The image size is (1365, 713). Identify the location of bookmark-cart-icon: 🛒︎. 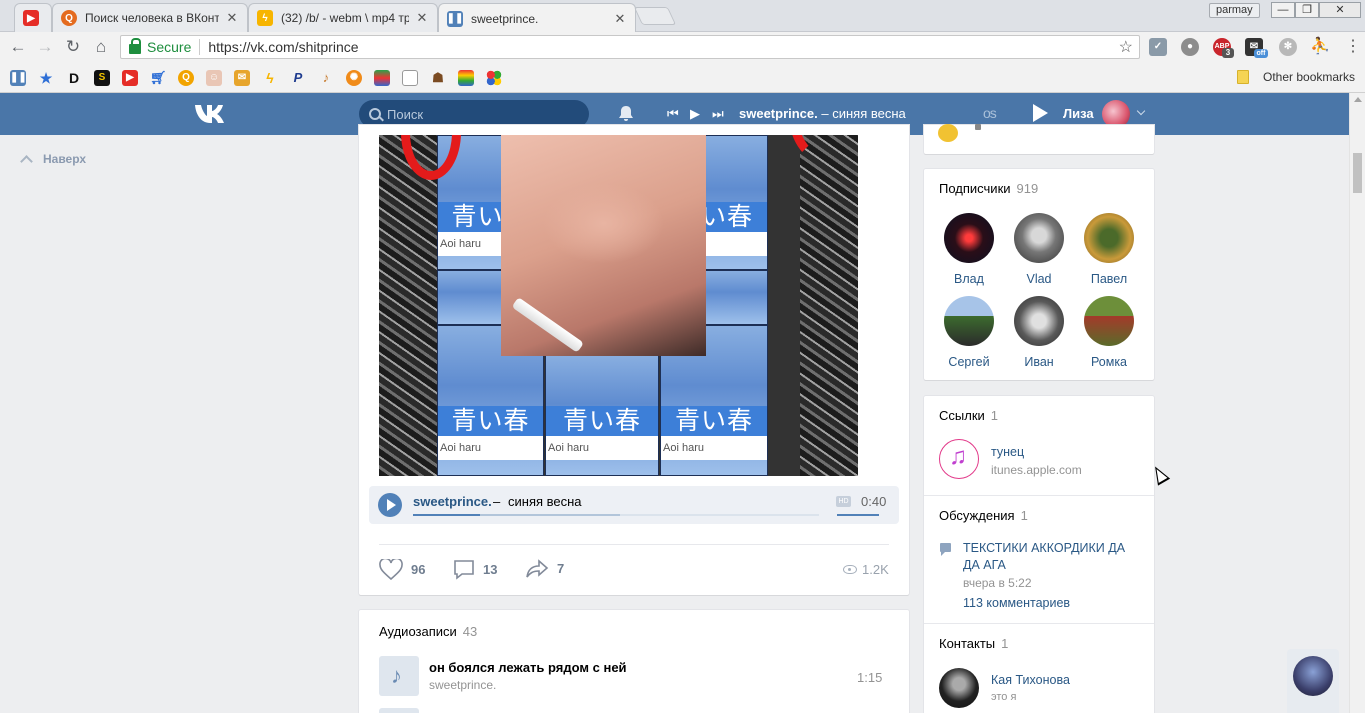
(158, 78).